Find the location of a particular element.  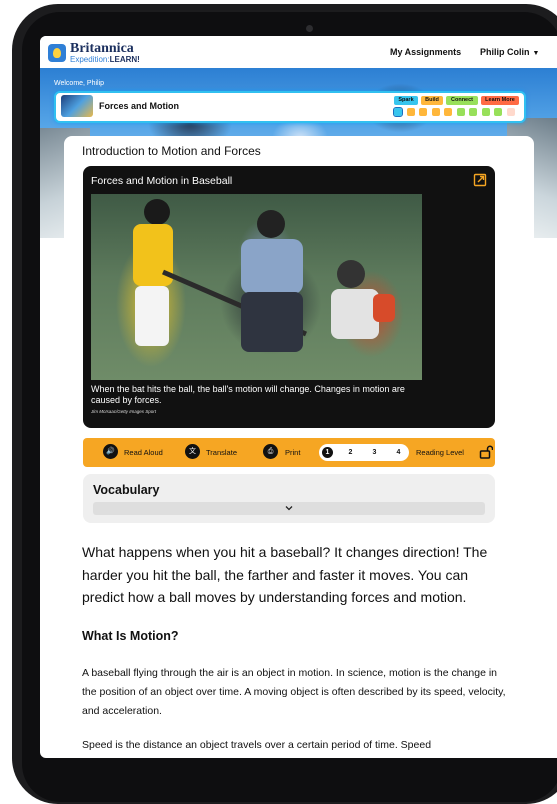

reading-level-1: 1 is located at coordinates (327, 452).